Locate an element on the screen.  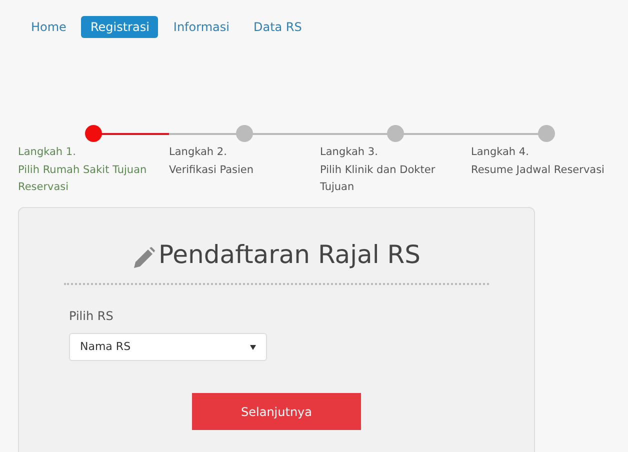
pencil-icon is located at coordinates (144, 258).